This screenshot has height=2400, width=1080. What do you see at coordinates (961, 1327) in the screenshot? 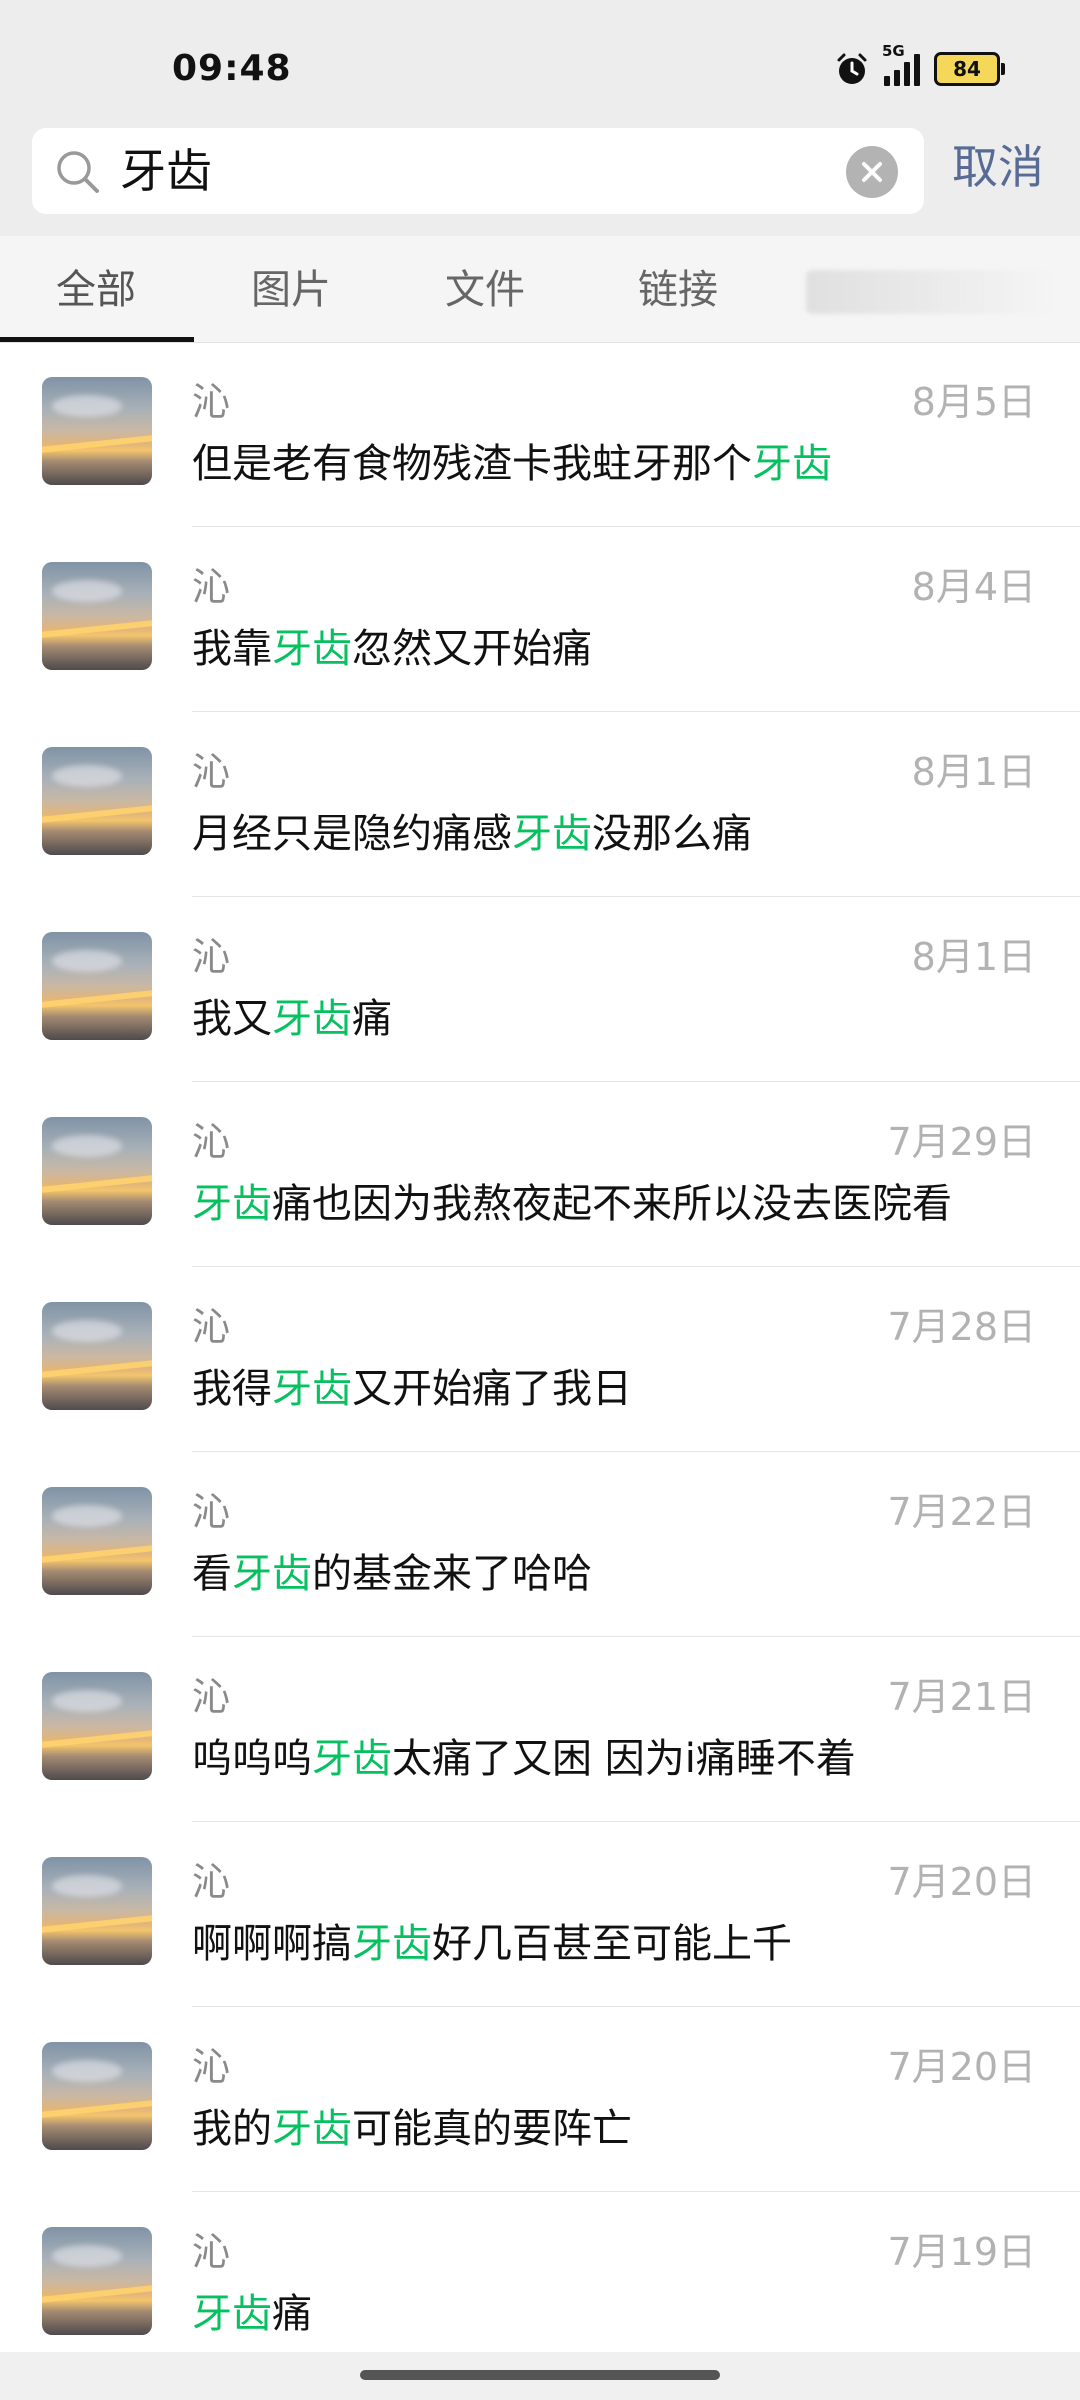
I see `message-date: 7月28日` at bounding box center [961, 1327].